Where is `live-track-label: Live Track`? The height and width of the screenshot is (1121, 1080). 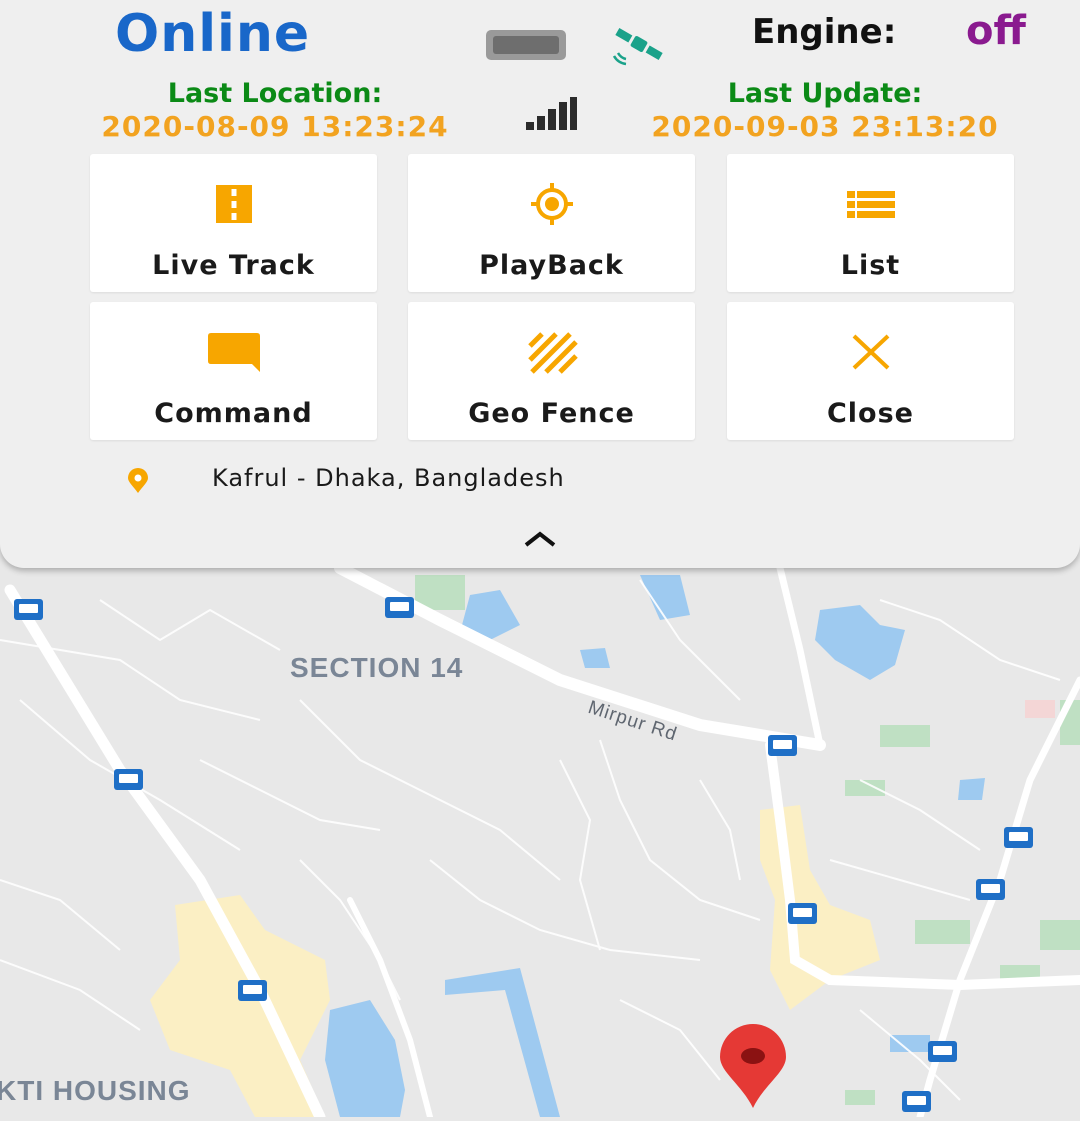 live-track-label: Live Track is located at coordinates (233, 265).